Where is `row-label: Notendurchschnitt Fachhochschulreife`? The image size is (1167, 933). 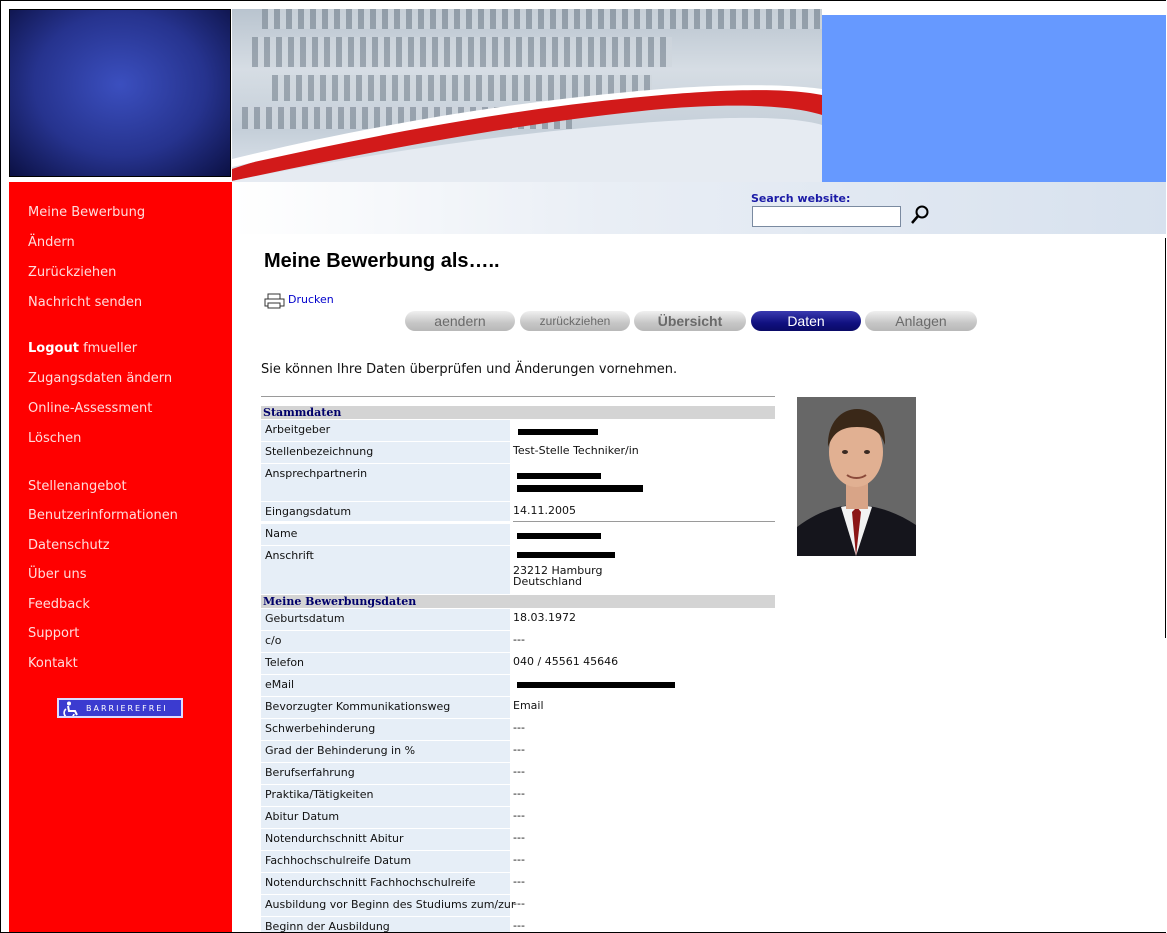 row-label: Notendurchschnitt Fachhochschulreife is located at coordinates (370, 882).